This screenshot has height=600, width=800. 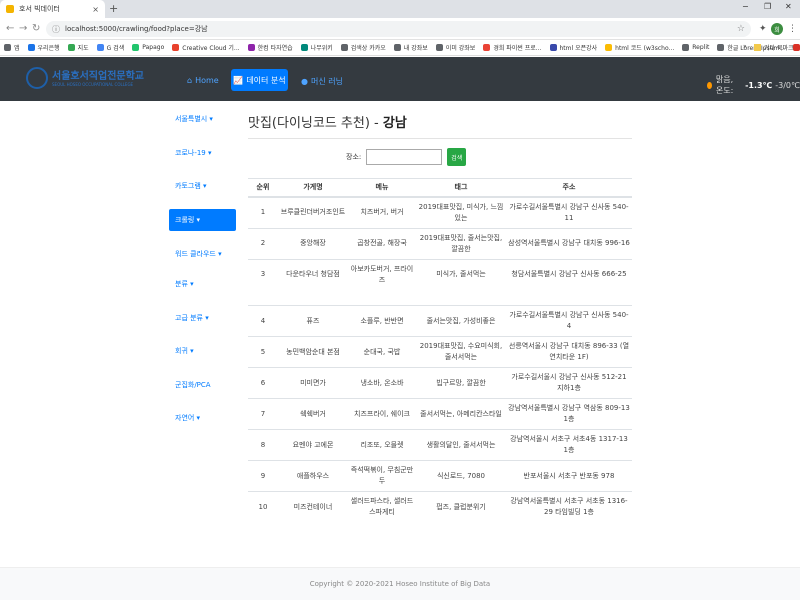 I want to click on column-header-tags: 태그, so click(x=461, y=188).